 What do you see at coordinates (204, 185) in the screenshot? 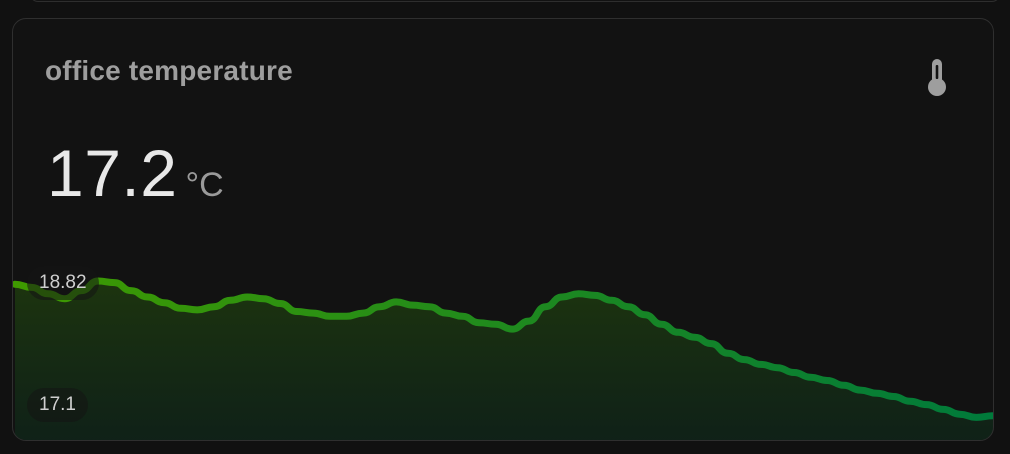
I see `state-unit: °C` at bounding box center [204, 185].